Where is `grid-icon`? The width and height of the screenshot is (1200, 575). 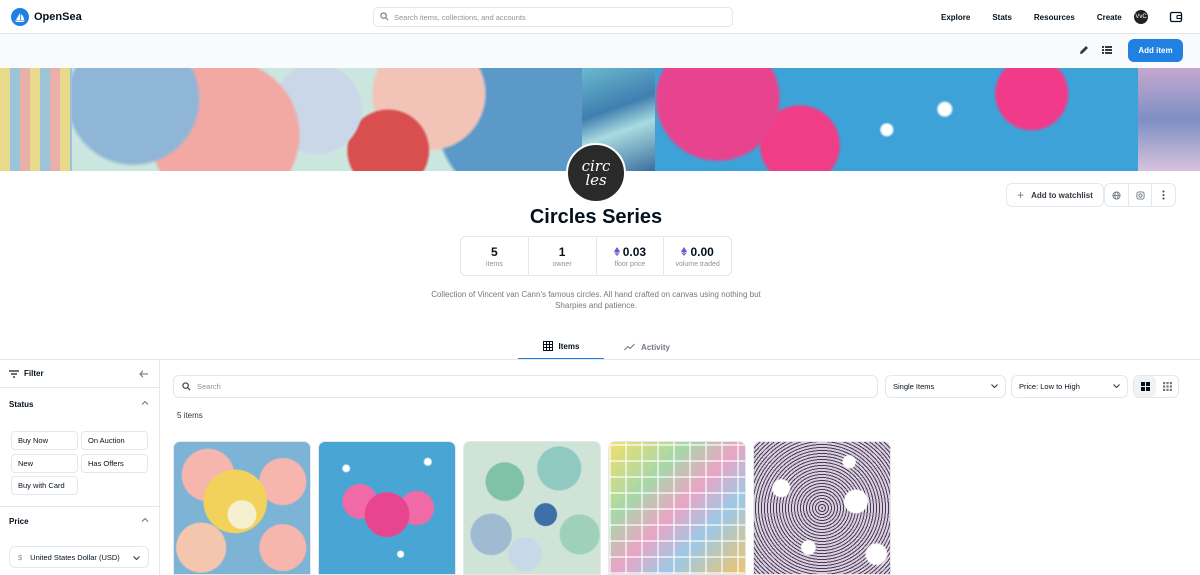 grid-icon is located at coordinates (547, 346).